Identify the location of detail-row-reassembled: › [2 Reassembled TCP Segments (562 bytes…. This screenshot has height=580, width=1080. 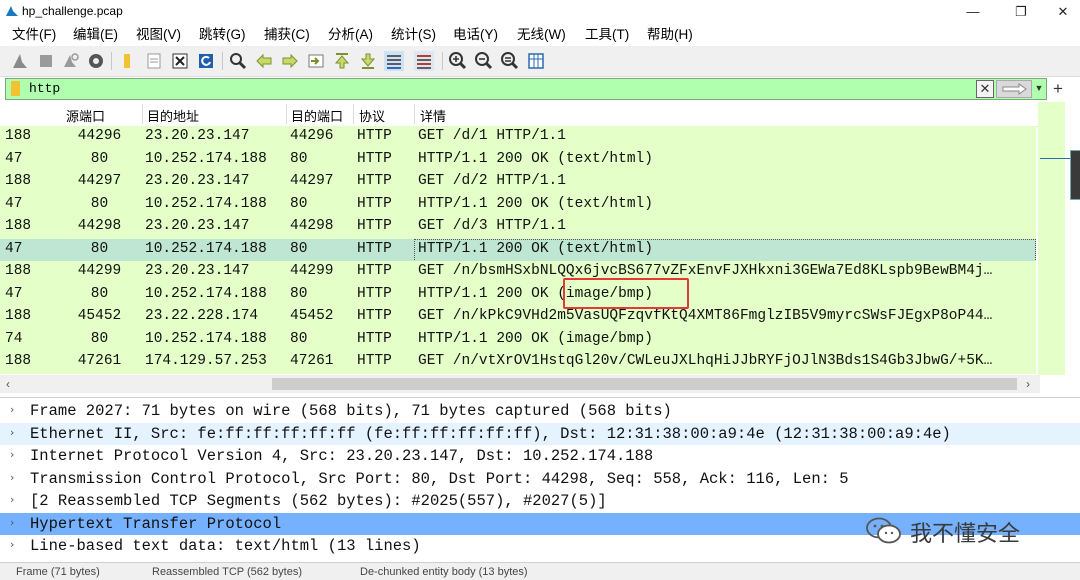
(540, 501).